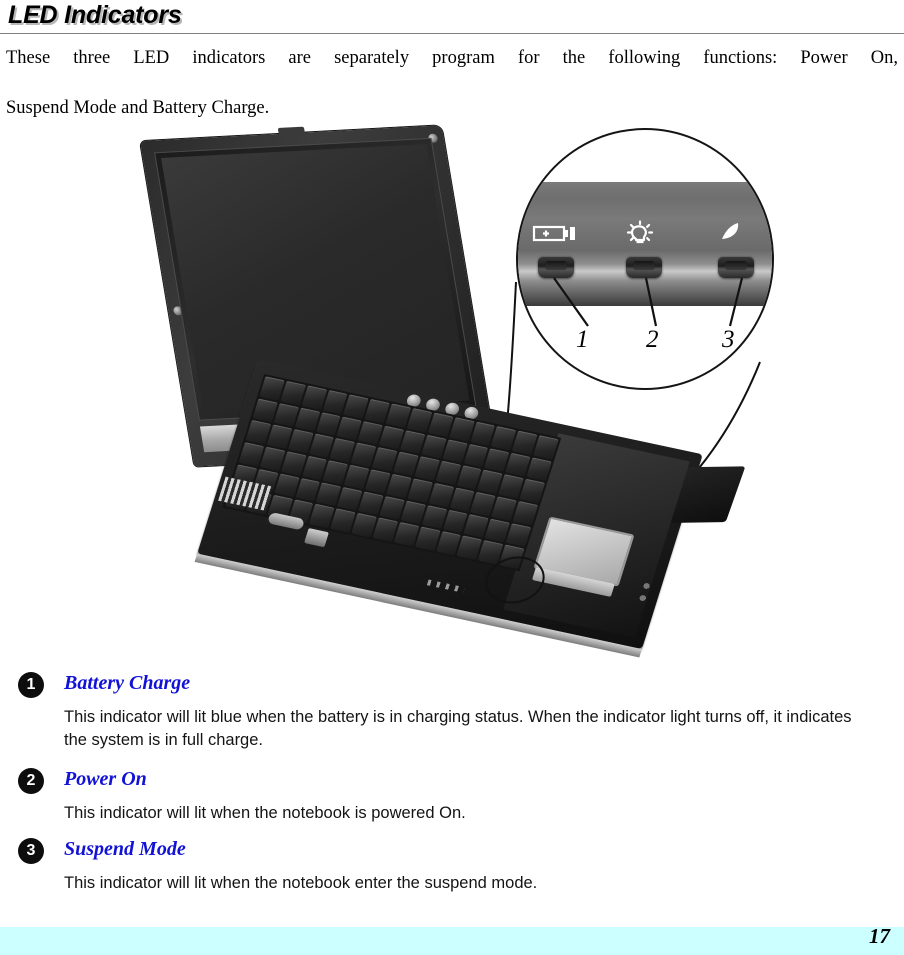  Describe the element at coordinates (582, 339) in the screenshot. I see `callout-number-1: 1` at that location.